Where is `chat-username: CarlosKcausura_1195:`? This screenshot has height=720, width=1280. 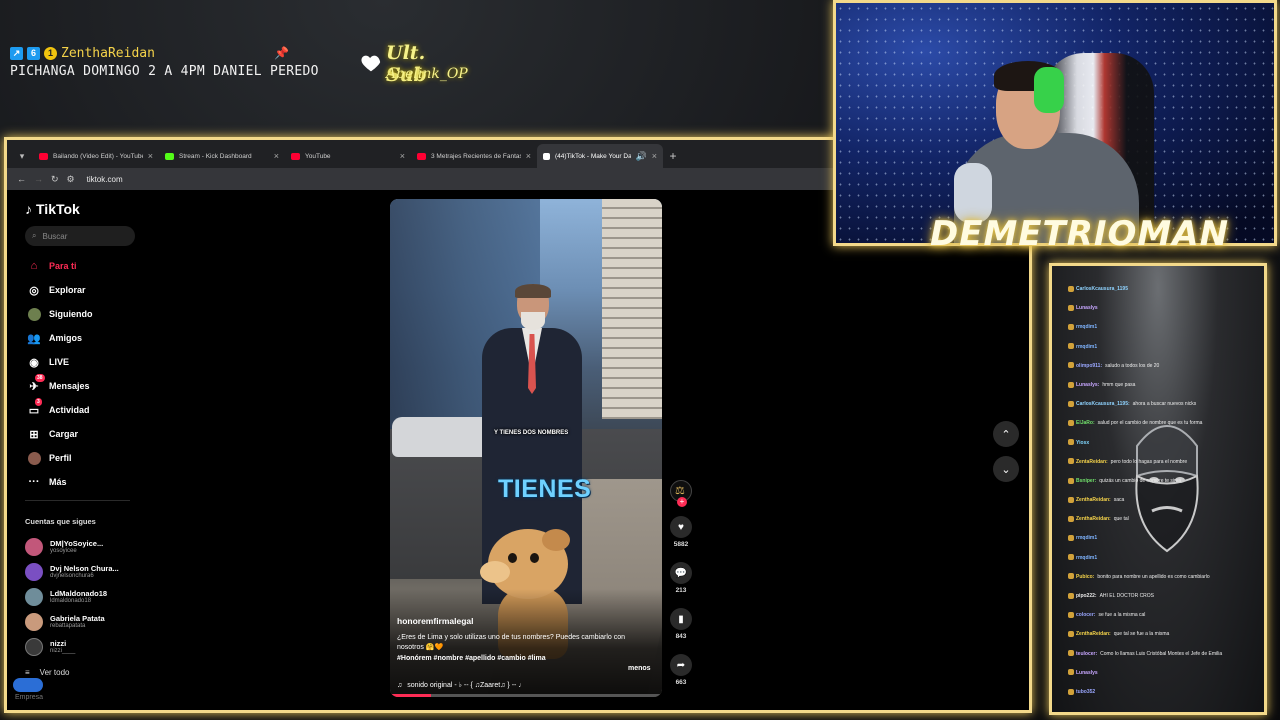 chat-username: CarlosKcausura_1195: is located at coordinates (1103, 404).